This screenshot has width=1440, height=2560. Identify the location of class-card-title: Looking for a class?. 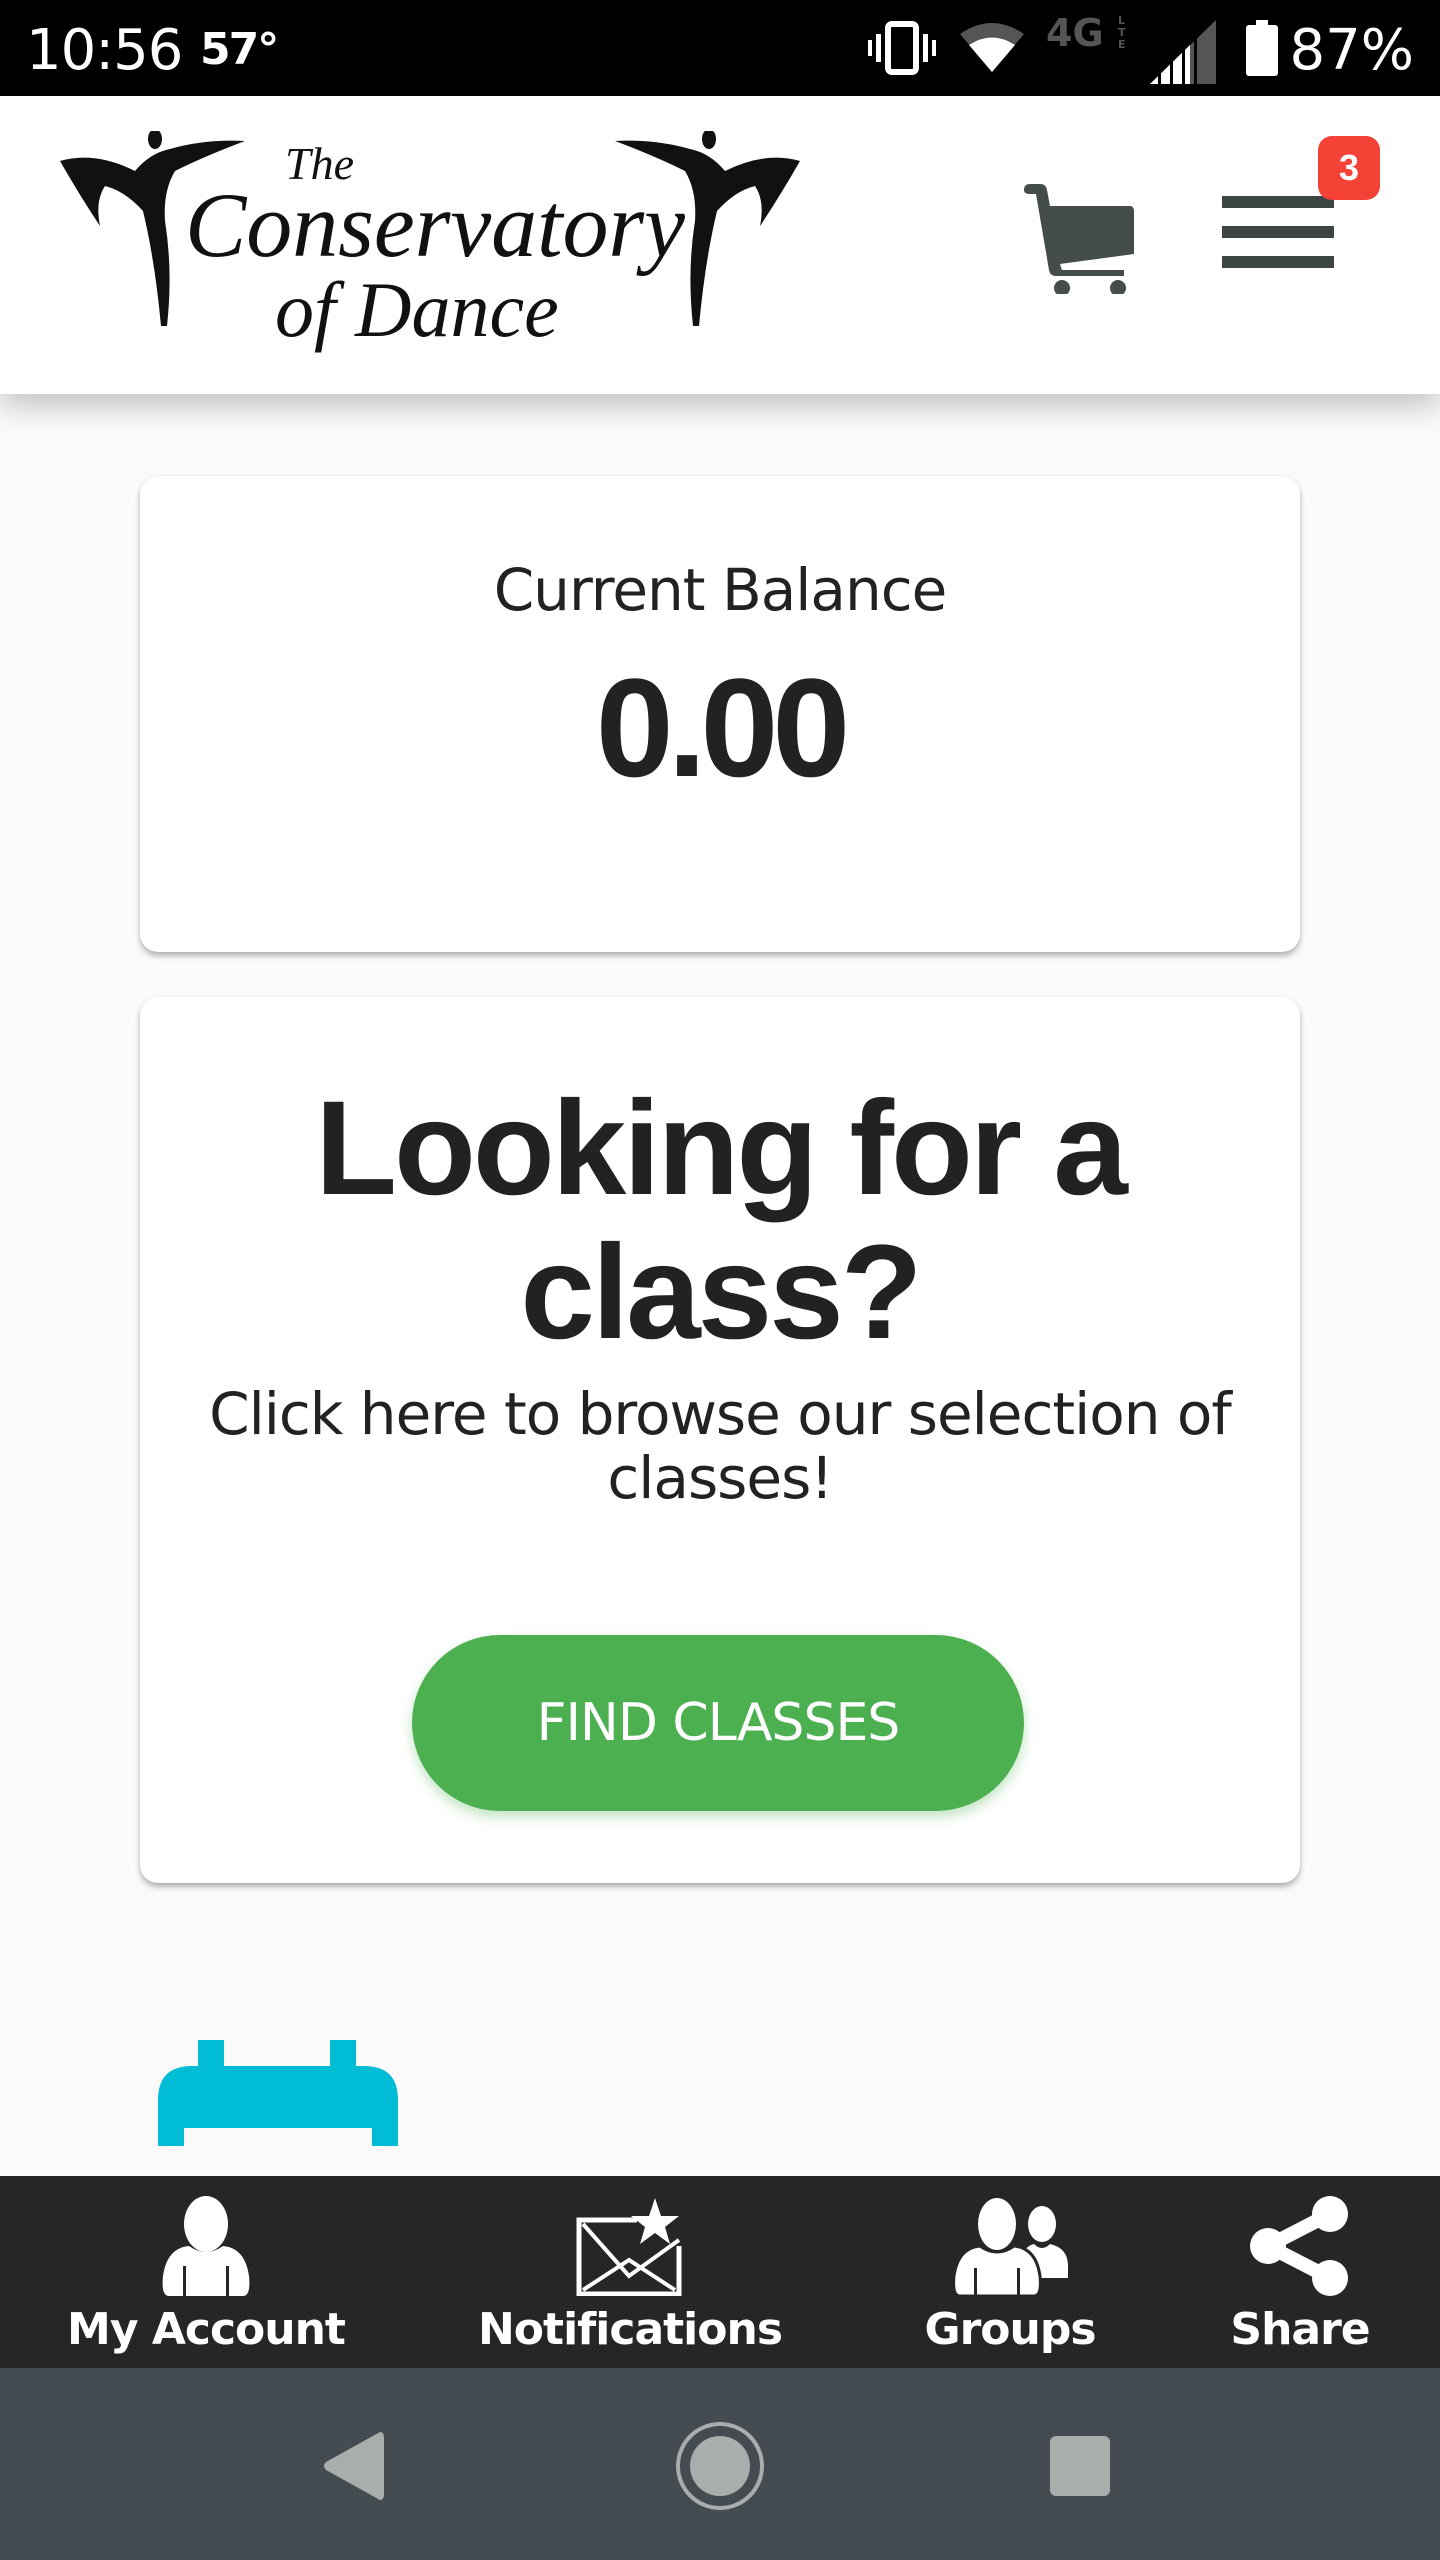
(721, 1220).